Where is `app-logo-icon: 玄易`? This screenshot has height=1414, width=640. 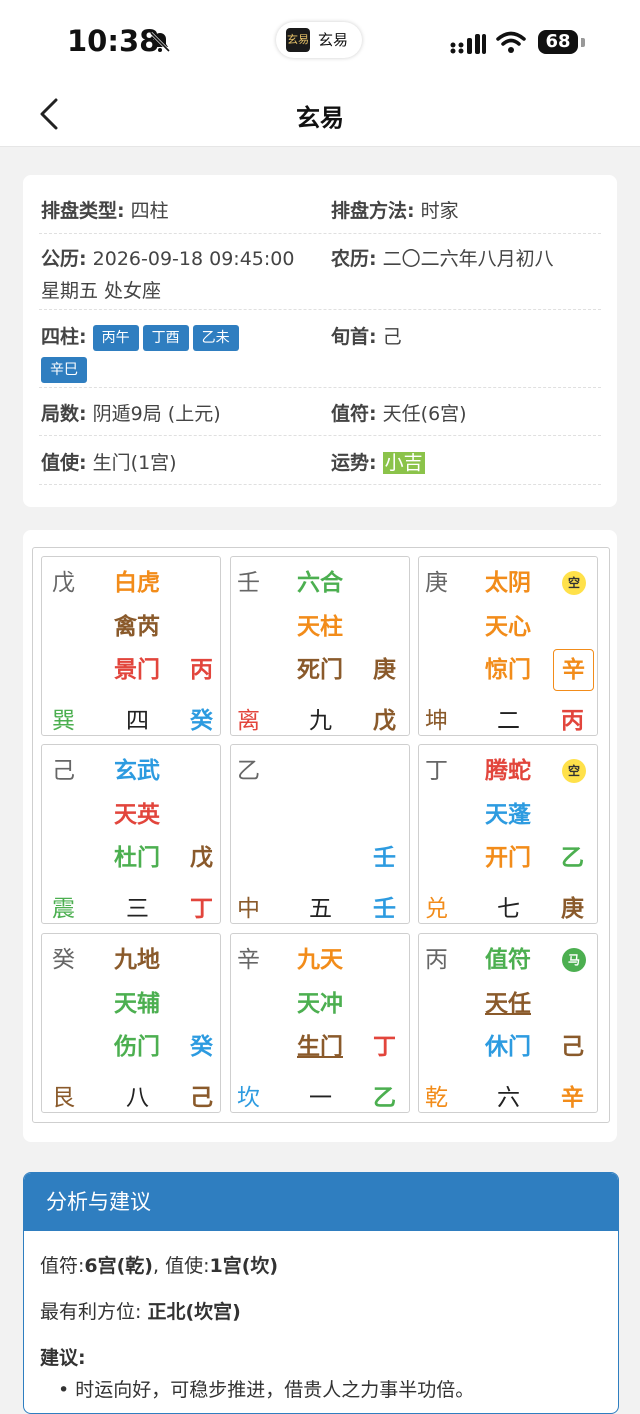 app-logo-icon: 玄易 is located at coordinates (298, 40).